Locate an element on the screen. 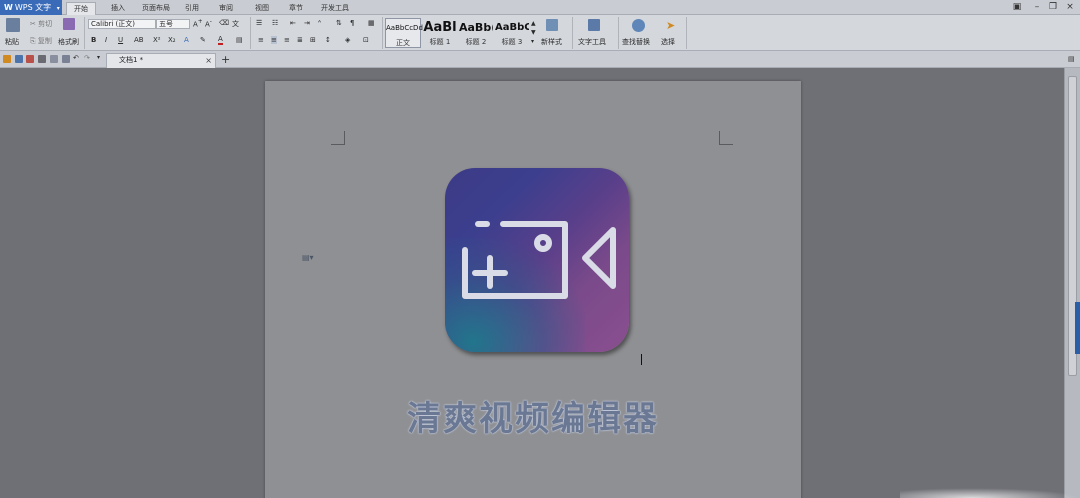  side-panel-handle is located at coordinates (1077, 328).